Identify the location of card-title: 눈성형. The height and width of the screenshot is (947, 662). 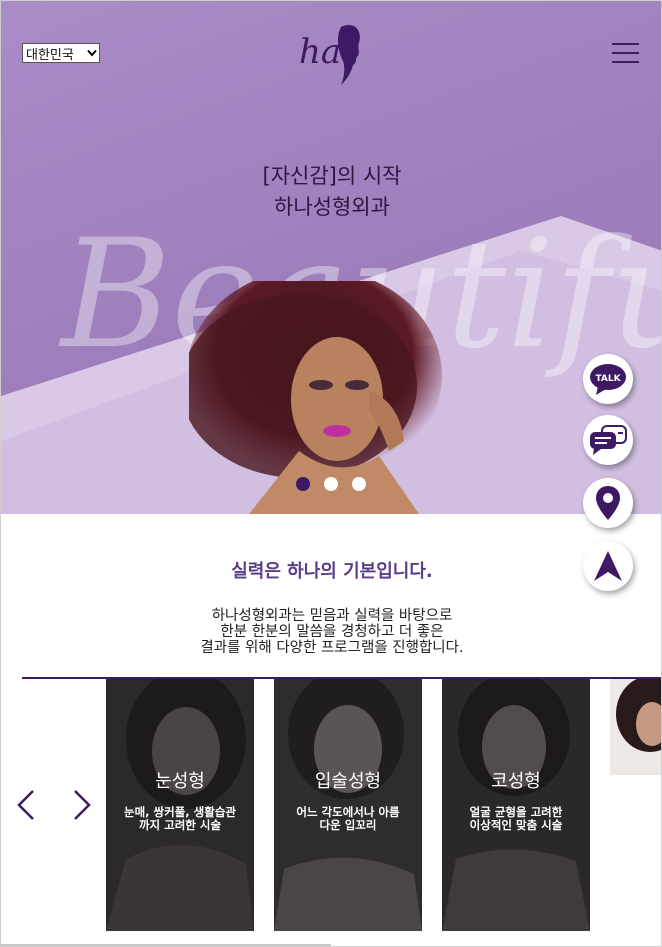
(180, 781).